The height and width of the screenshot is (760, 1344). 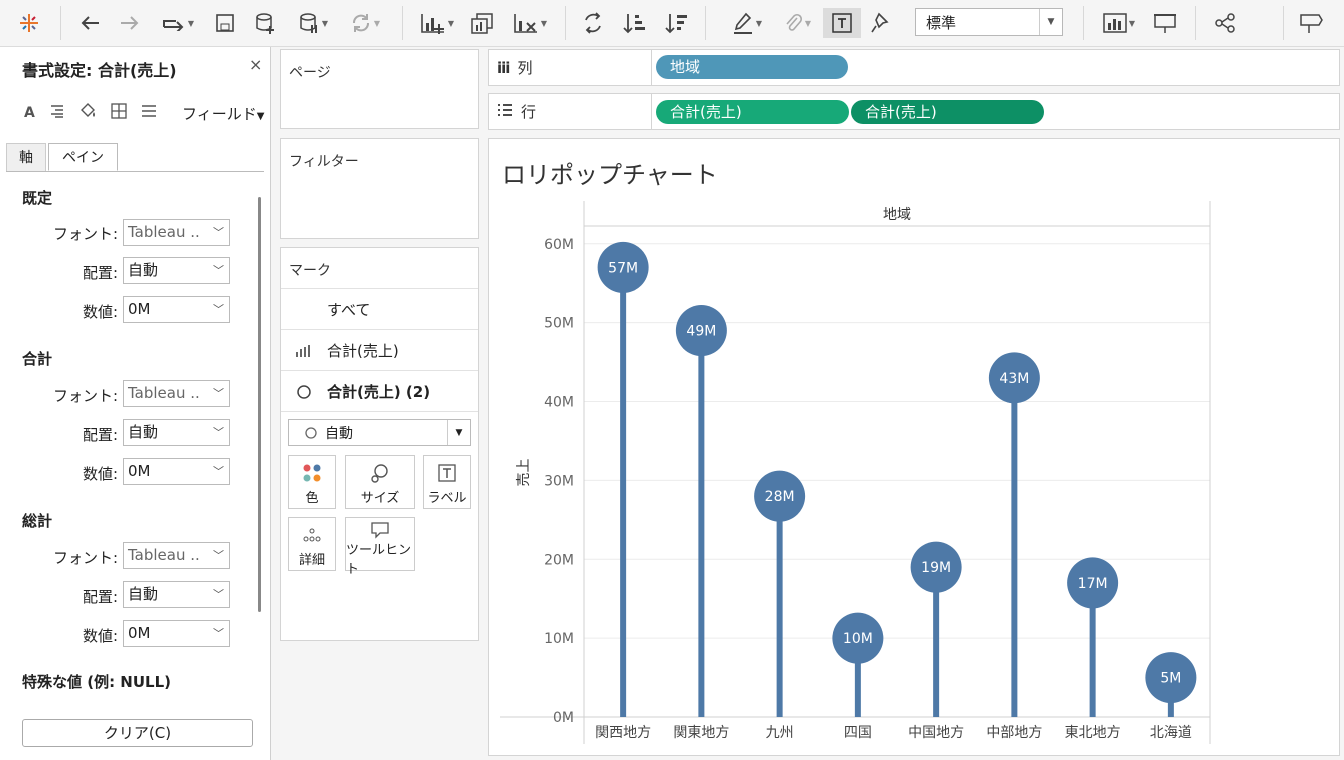 What do you see at coordinates (482, 23) in the screenshot?
I see `duplicate-sheet-icon` at bounding box center [482, 23].